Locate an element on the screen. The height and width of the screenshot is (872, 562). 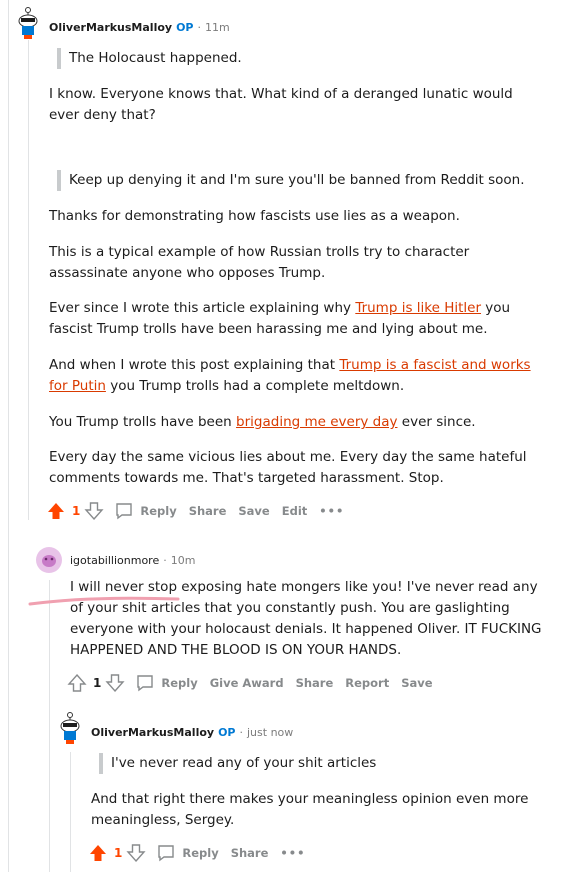
blockquote: The Holocaust happened. is located at coordinates (298, 58).